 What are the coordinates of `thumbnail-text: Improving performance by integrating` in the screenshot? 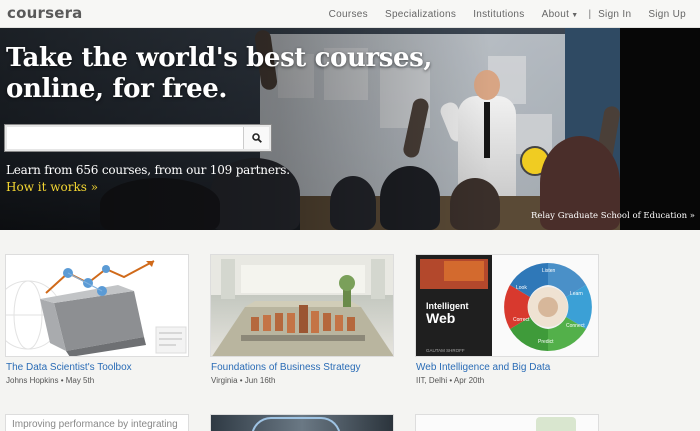 It's located at (95, 424).